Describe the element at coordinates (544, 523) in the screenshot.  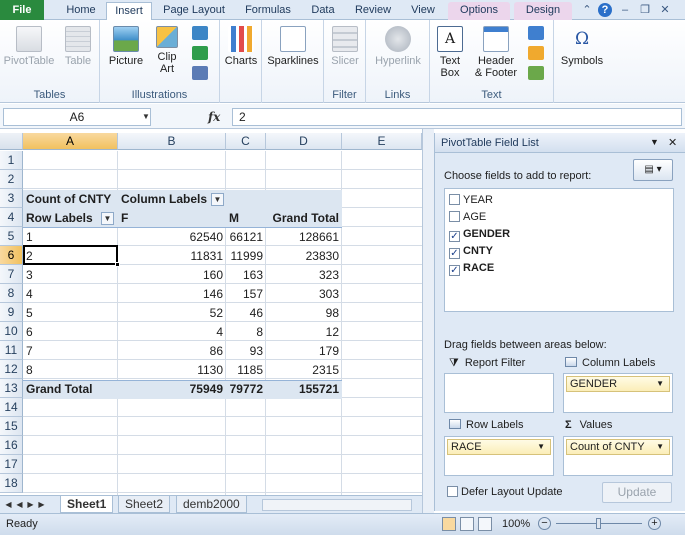
I see `zoom-out-icon: −` at that location.